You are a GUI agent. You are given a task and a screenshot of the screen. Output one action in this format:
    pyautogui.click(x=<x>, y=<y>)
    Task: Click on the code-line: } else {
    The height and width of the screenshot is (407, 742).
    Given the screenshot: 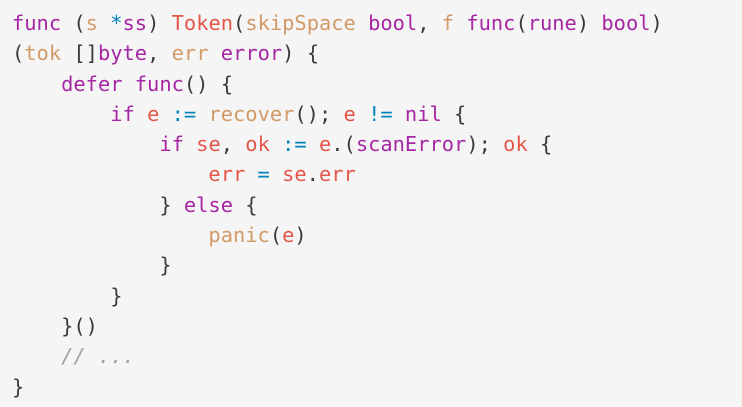 What is the action you would take?
    pyautogui.click(x=377, y=205)
    